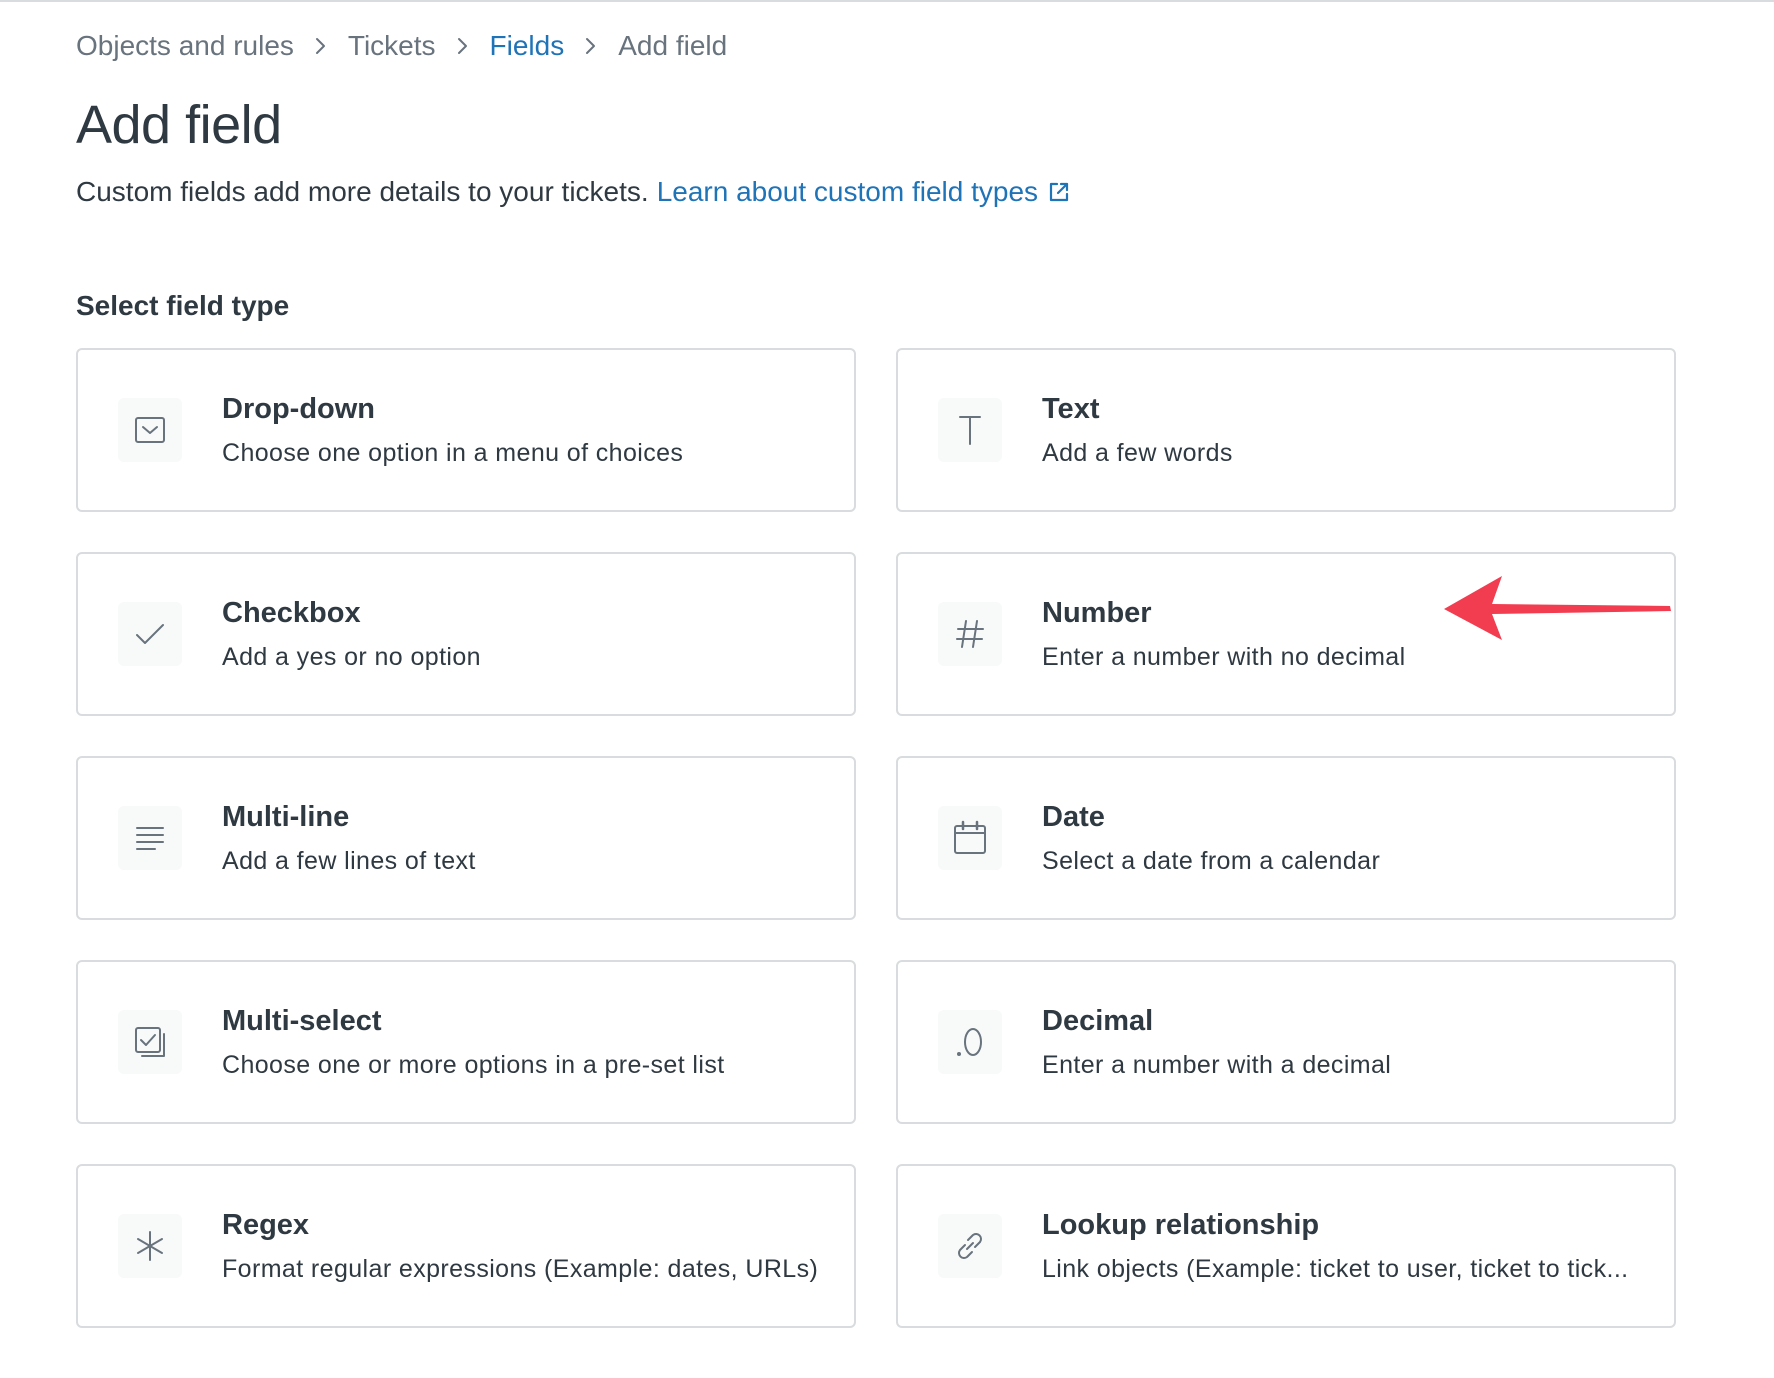 The height and width of the screenshot is (1378, 1774). I want to click on learn-custom-field-types-link: Learn about custom field types, so click(863, 192).